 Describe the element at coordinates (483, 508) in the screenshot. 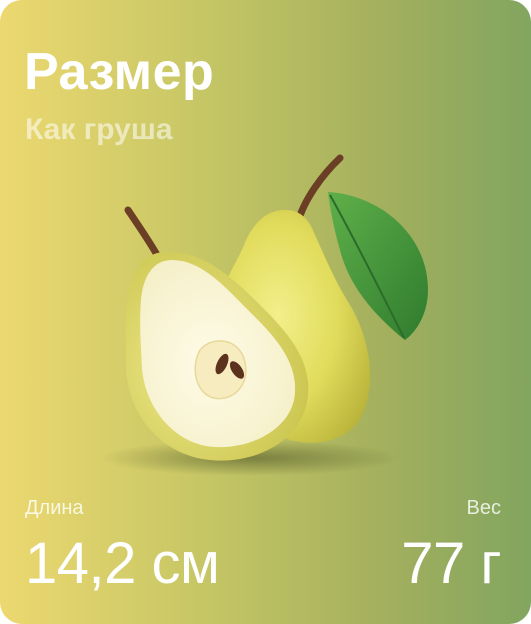

I see `weight-label: Вес` at that location.